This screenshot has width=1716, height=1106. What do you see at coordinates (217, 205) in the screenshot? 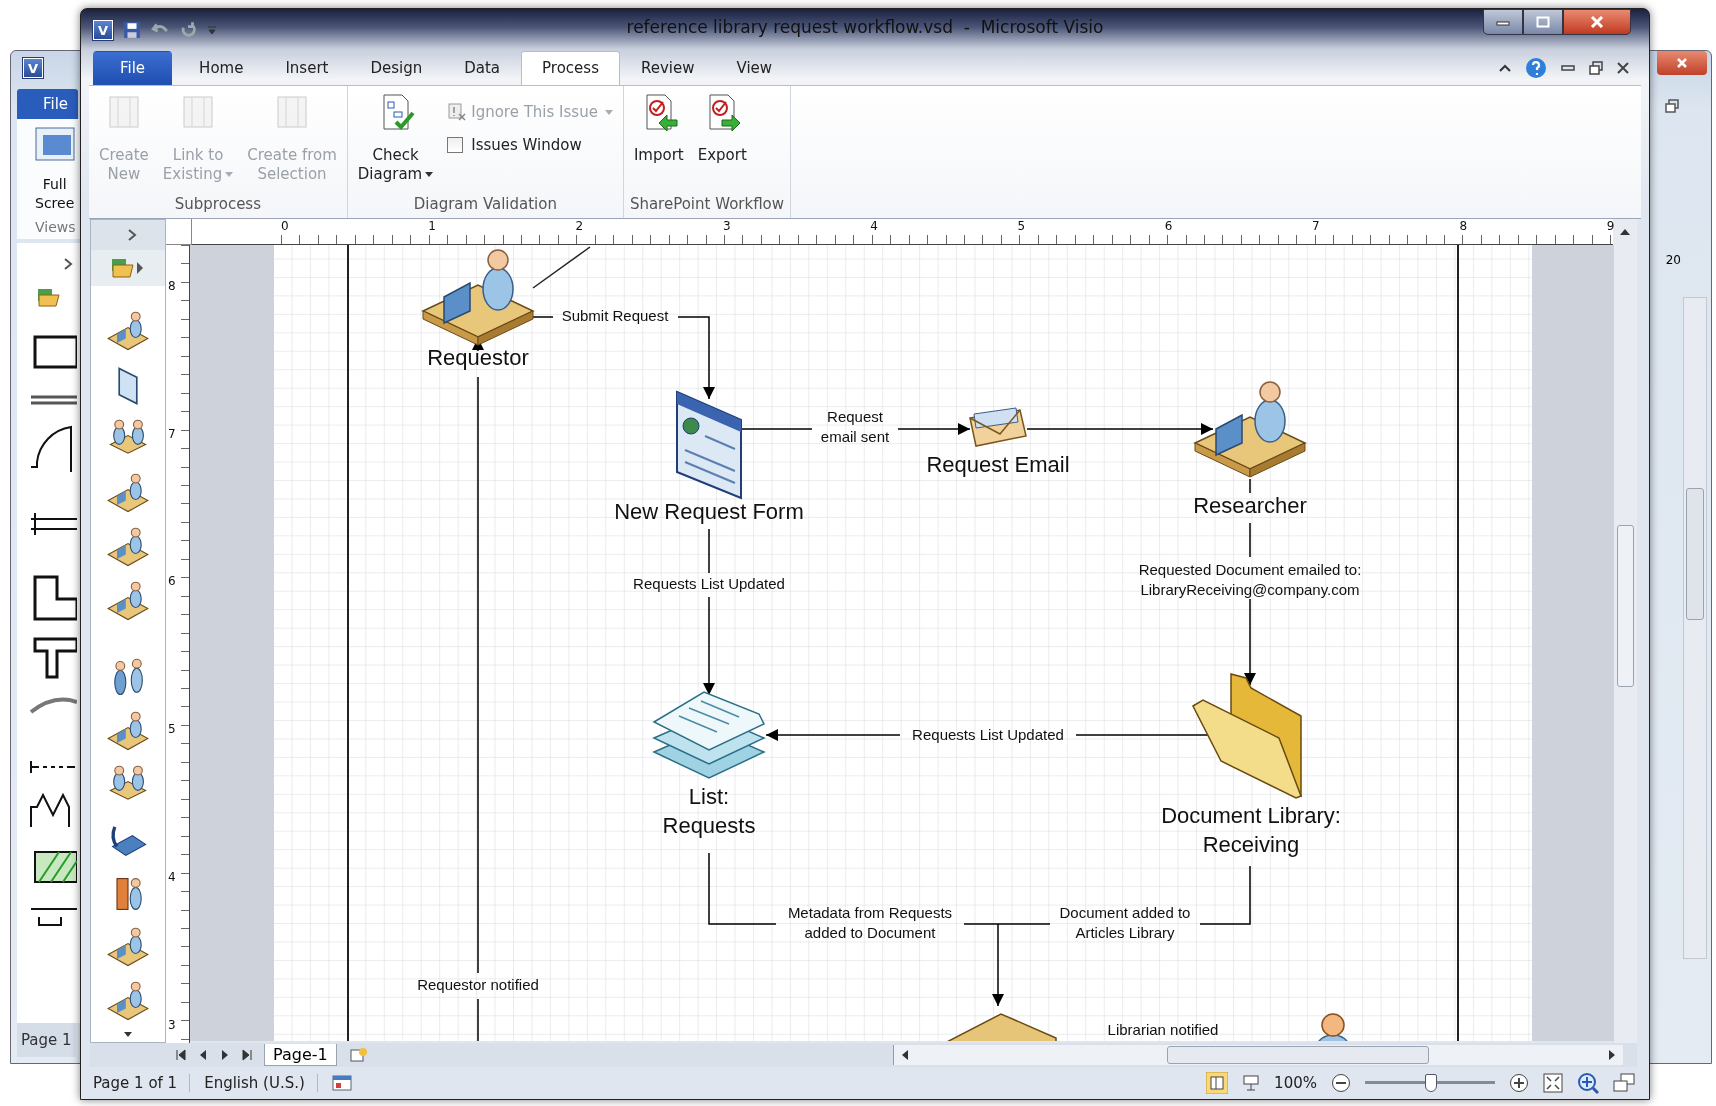
I see `group-label: Subprocess` at bounding box center [217, 205].